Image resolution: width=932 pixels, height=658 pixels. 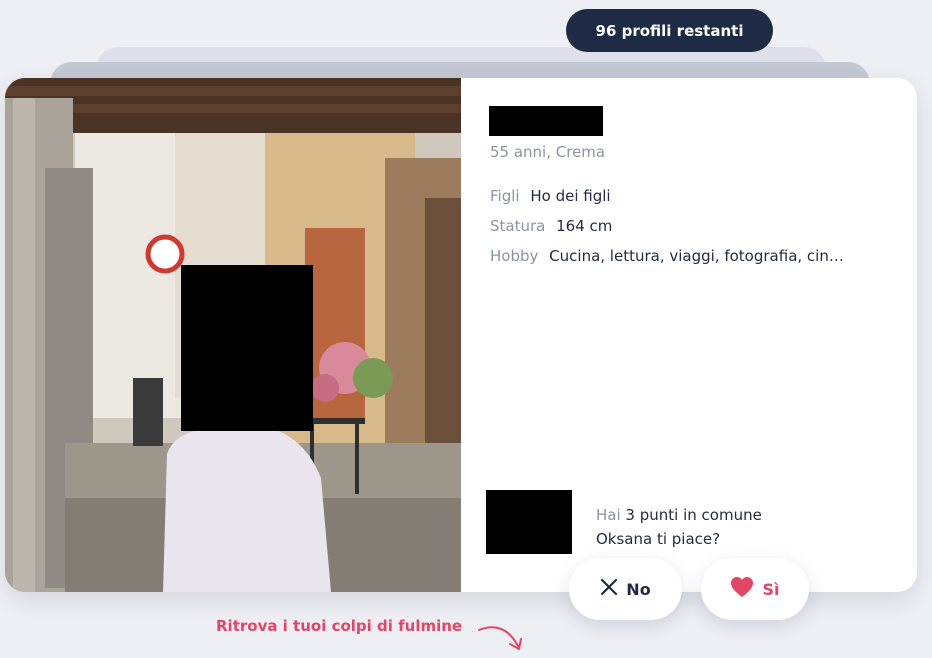 I want to click on like-question: Oksana ti piace?, so click(x=658, y=539).